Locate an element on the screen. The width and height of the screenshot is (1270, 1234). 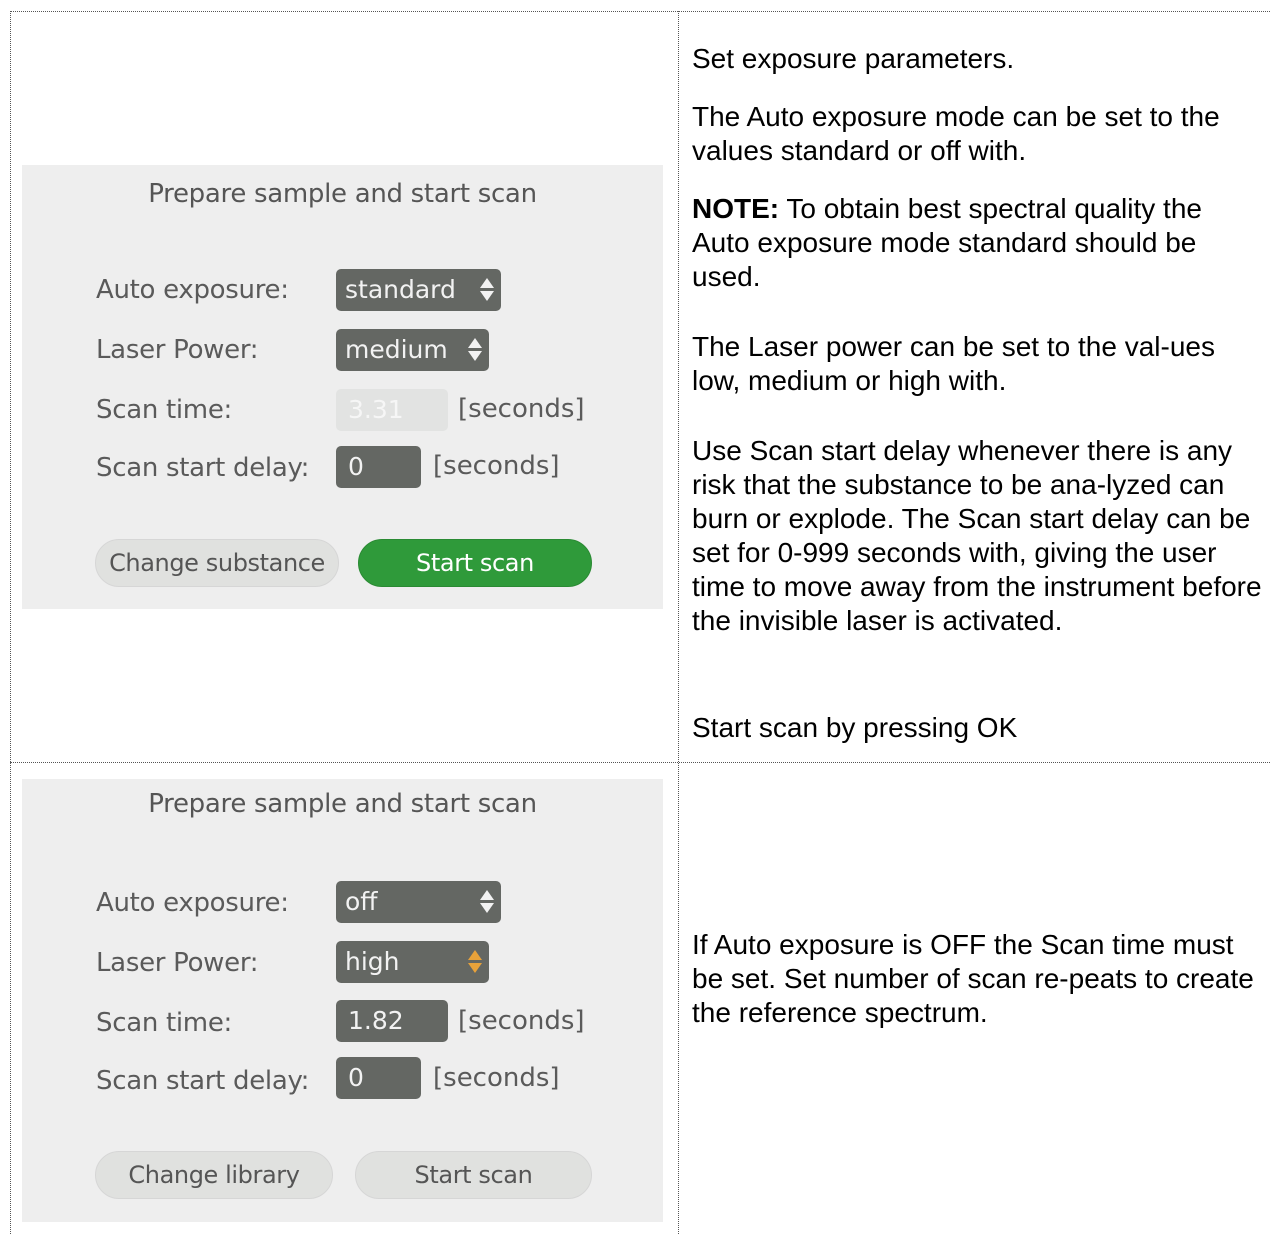
laser-power-value: high is located at coordinates (372, 961).